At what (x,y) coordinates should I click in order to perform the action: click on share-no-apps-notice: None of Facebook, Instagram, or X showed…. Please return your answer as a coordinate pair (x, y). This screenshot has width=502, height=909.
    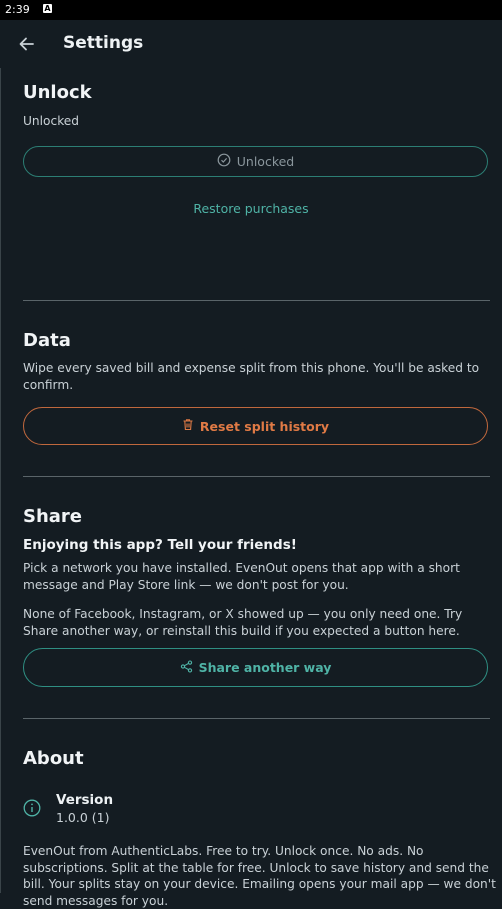
    Looking at the image, I should click on (243, 622).